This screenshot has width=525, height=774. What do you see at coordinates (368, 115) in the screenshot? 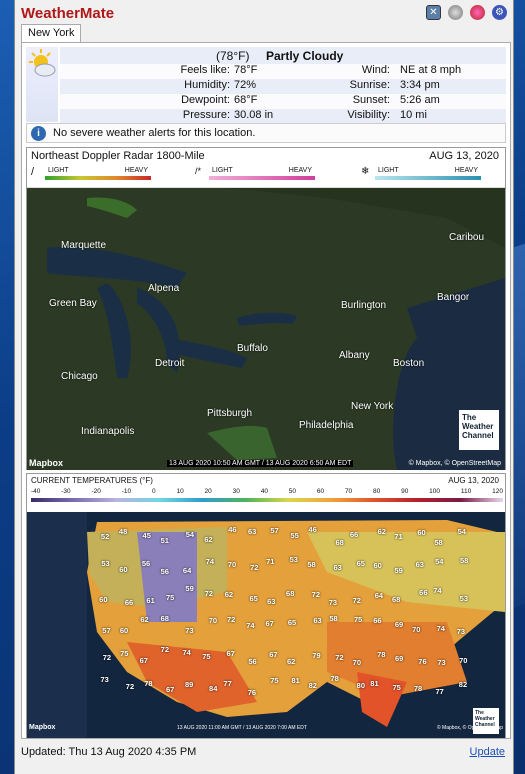
I see `visibility-label: Visibility:` at bounding box center [368, 115].